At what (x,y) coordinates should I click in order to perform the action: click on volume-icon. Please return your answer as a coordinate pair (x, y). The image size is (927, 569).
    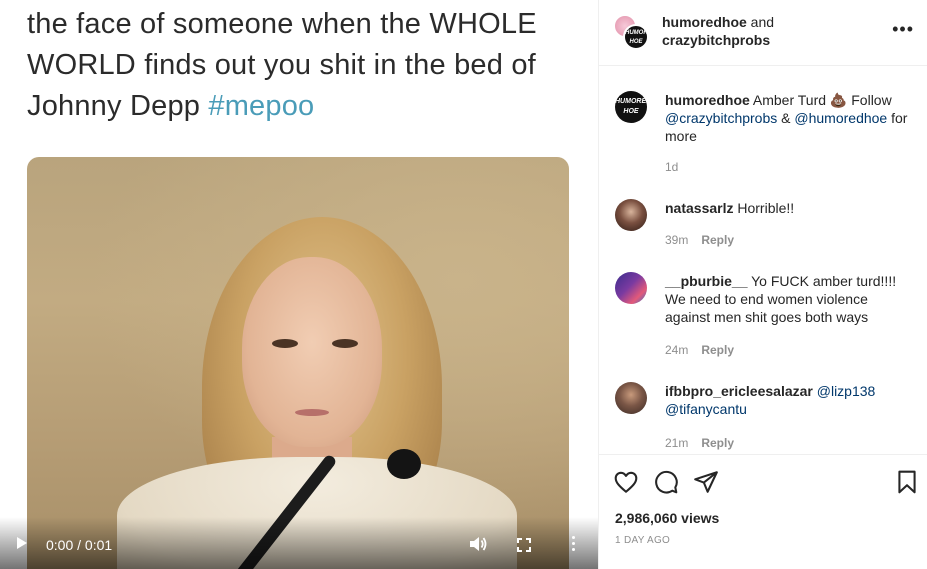
    Looking at the image, I should click on (478, 544).